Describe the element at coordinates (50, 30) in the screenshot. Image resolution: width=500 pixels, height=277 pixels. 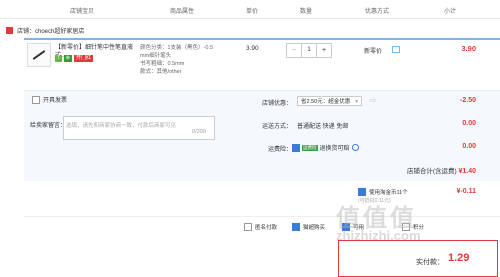
I see `store-name: 店铺：choech超好家居店` at that location.